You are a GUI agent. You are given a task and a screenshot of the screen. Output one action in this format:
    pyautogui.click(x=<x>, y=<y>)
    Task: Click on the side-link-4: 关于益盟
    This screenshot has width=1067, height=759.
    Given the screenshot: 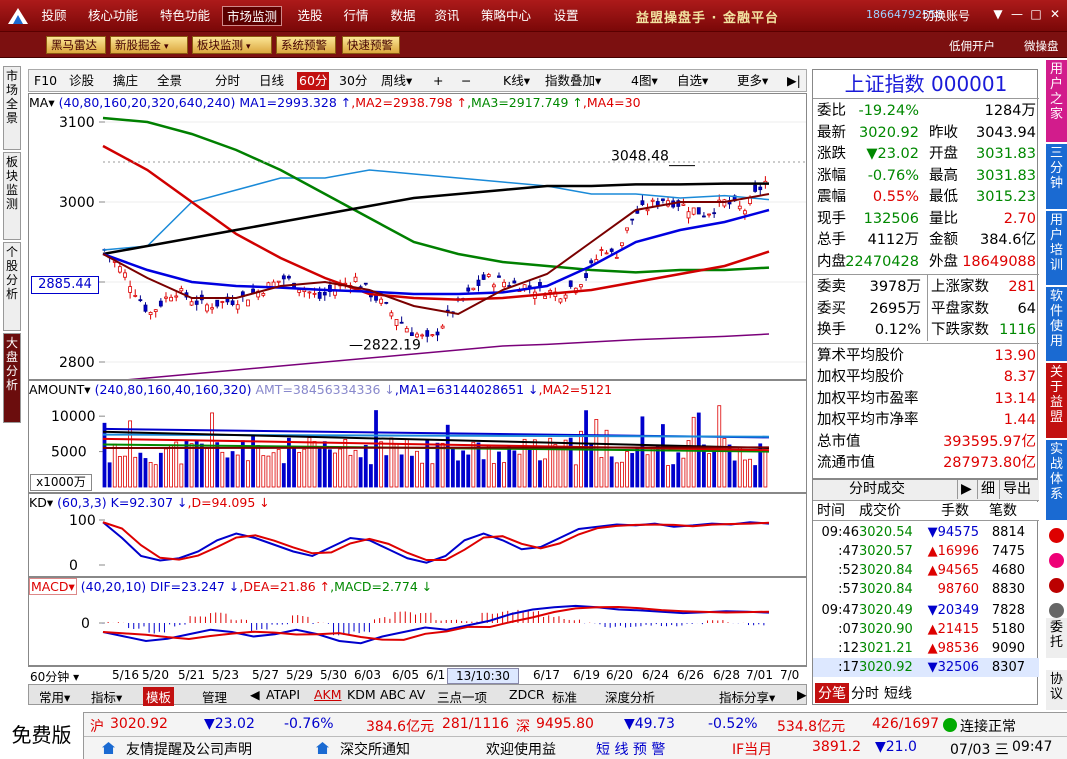 What is the action you would take?
    pyautogui.click(x=1056, y=400)
    